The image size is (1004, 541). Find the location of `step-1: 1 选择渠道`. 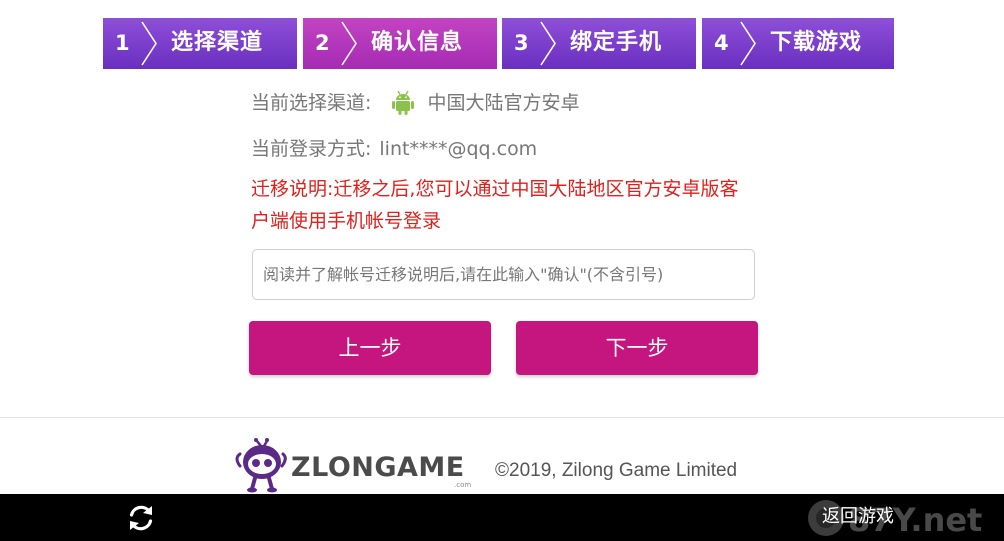

step-1: 1 选择渠道 is located at coordinates (200, 43).